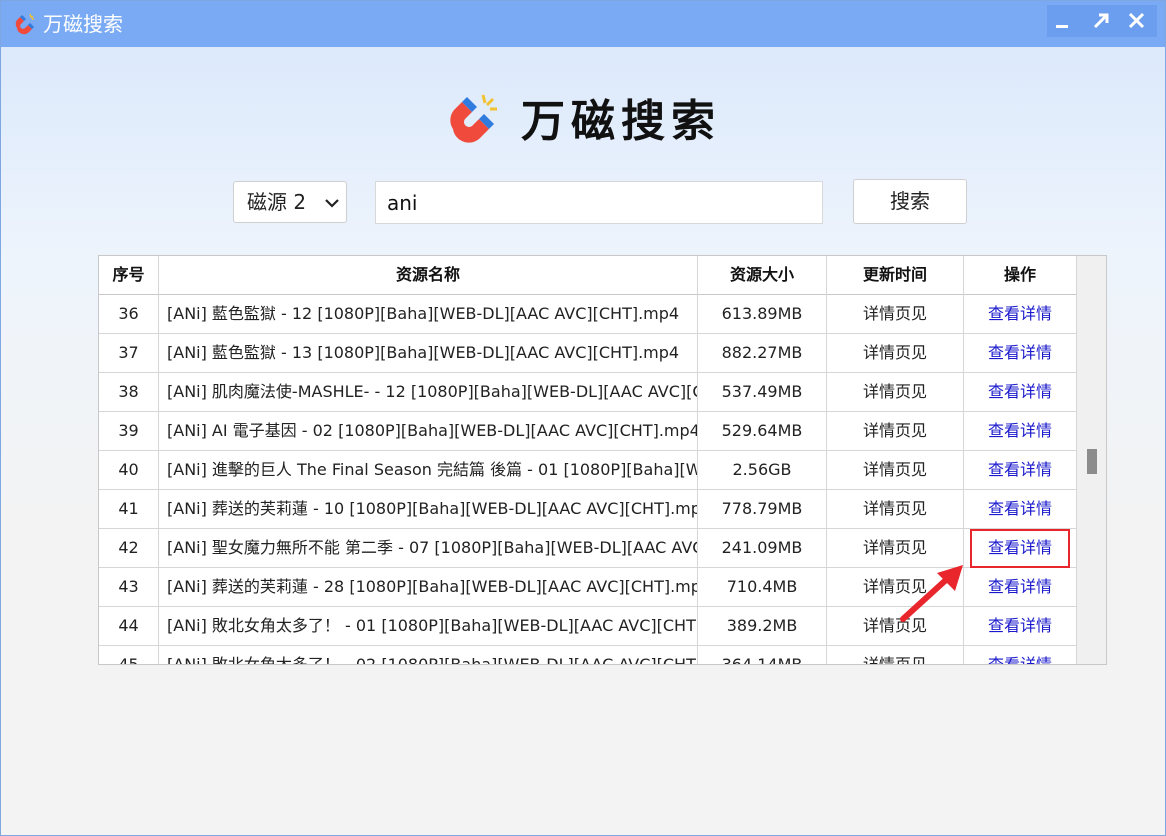  Describe the element at coordinates (762, 655) in the screenshot. I see `row-size: 364.14MB` at that location.